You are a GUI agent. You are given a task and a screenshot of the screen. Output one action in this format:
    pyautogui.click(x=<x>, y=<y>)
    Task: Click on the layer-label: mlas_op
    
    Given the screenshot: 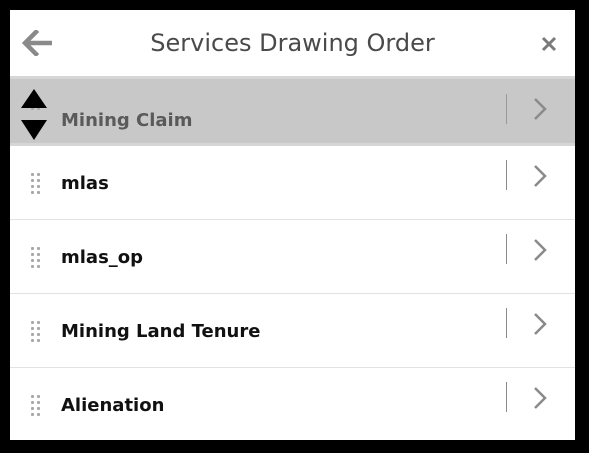 What is the action you would take?
    pyautogui.click(x=102, y=257)
    